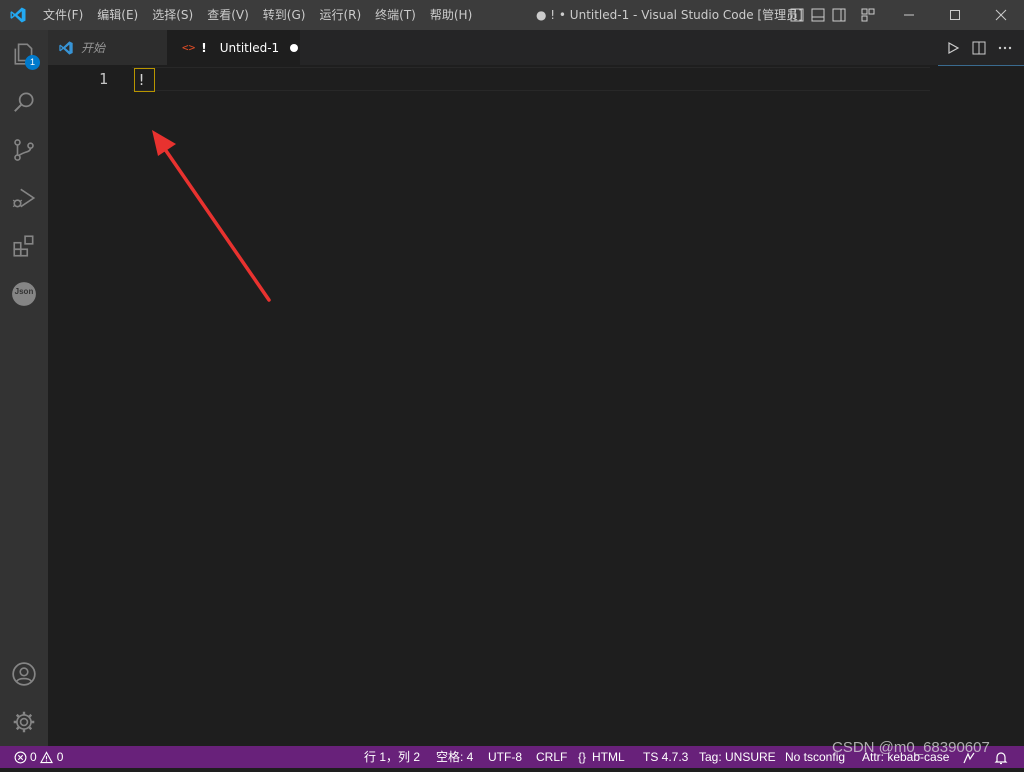  Describe the element at coordinates (737, 757) in the screenshot. I see `tag-case: Tag: UNSURE` at that location.